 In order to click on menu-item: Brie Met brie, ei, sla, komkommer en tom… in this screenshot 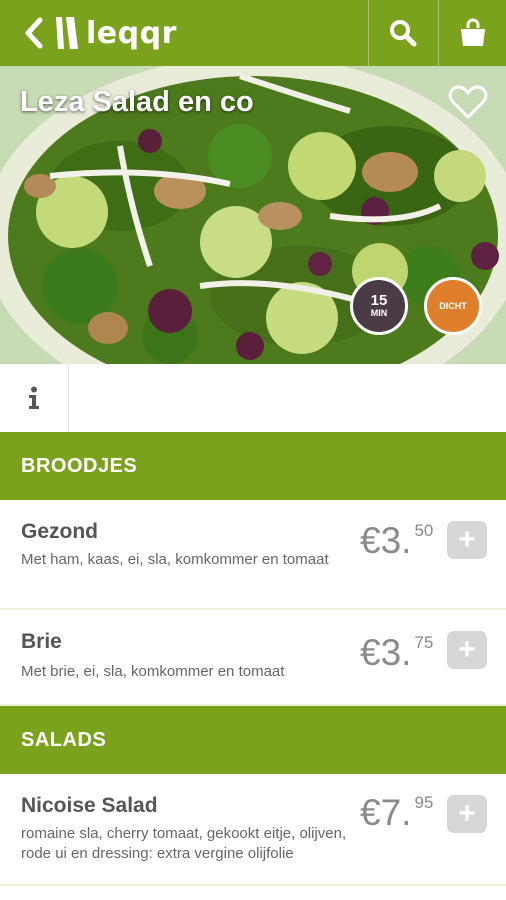, I will do `click(253, 658)`.